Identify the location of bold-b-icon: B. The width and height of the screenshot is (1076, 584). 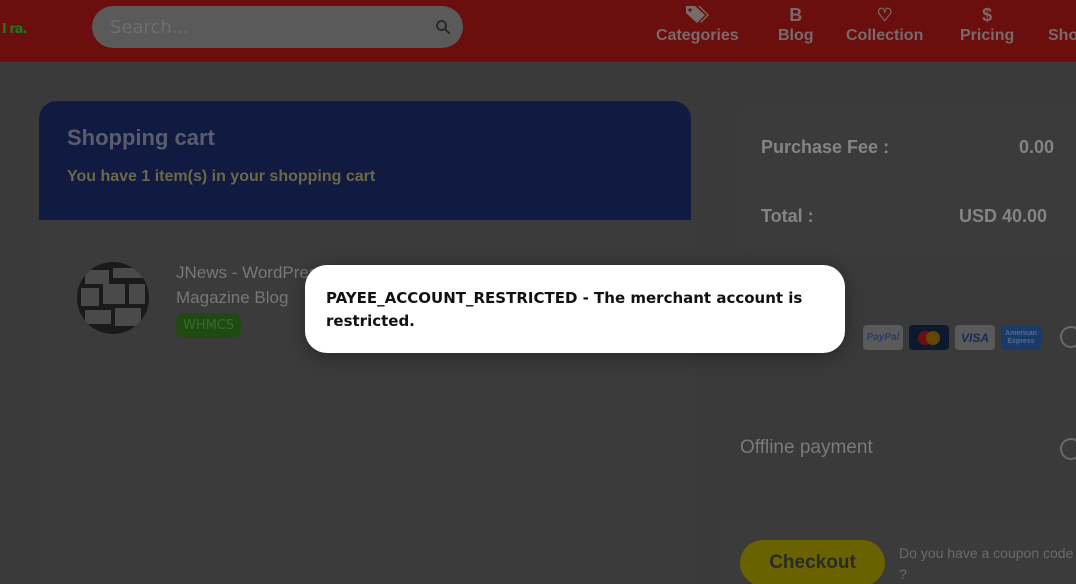
(796, 15).